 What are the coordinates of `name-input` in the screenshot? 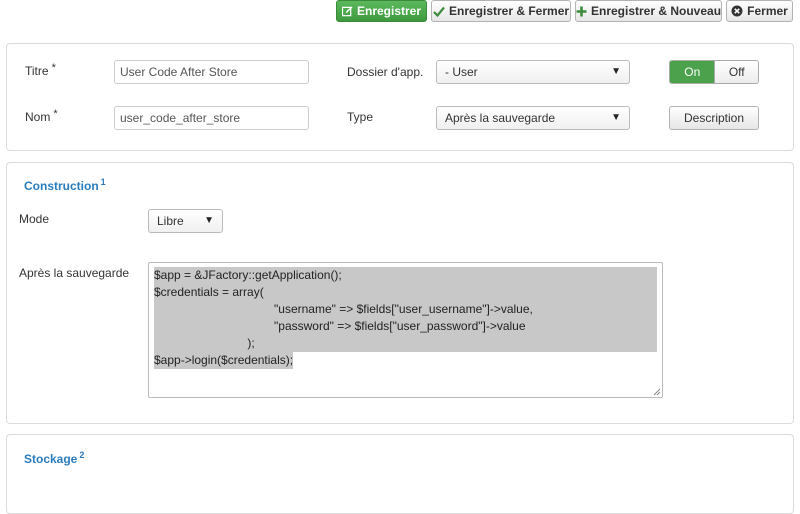 It's located at (211, 118).